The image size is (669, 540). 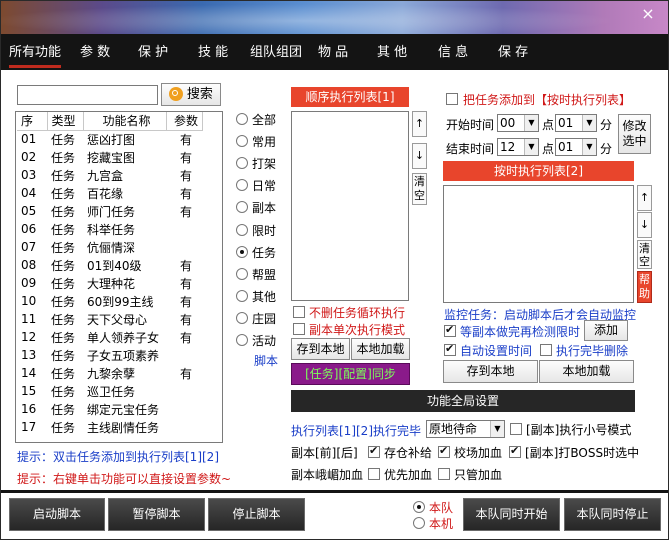 What do you see at coordinates (644, 254) in the screenshot?
I see `timed-clear-button: 清空` at bounding box center [644, 254].